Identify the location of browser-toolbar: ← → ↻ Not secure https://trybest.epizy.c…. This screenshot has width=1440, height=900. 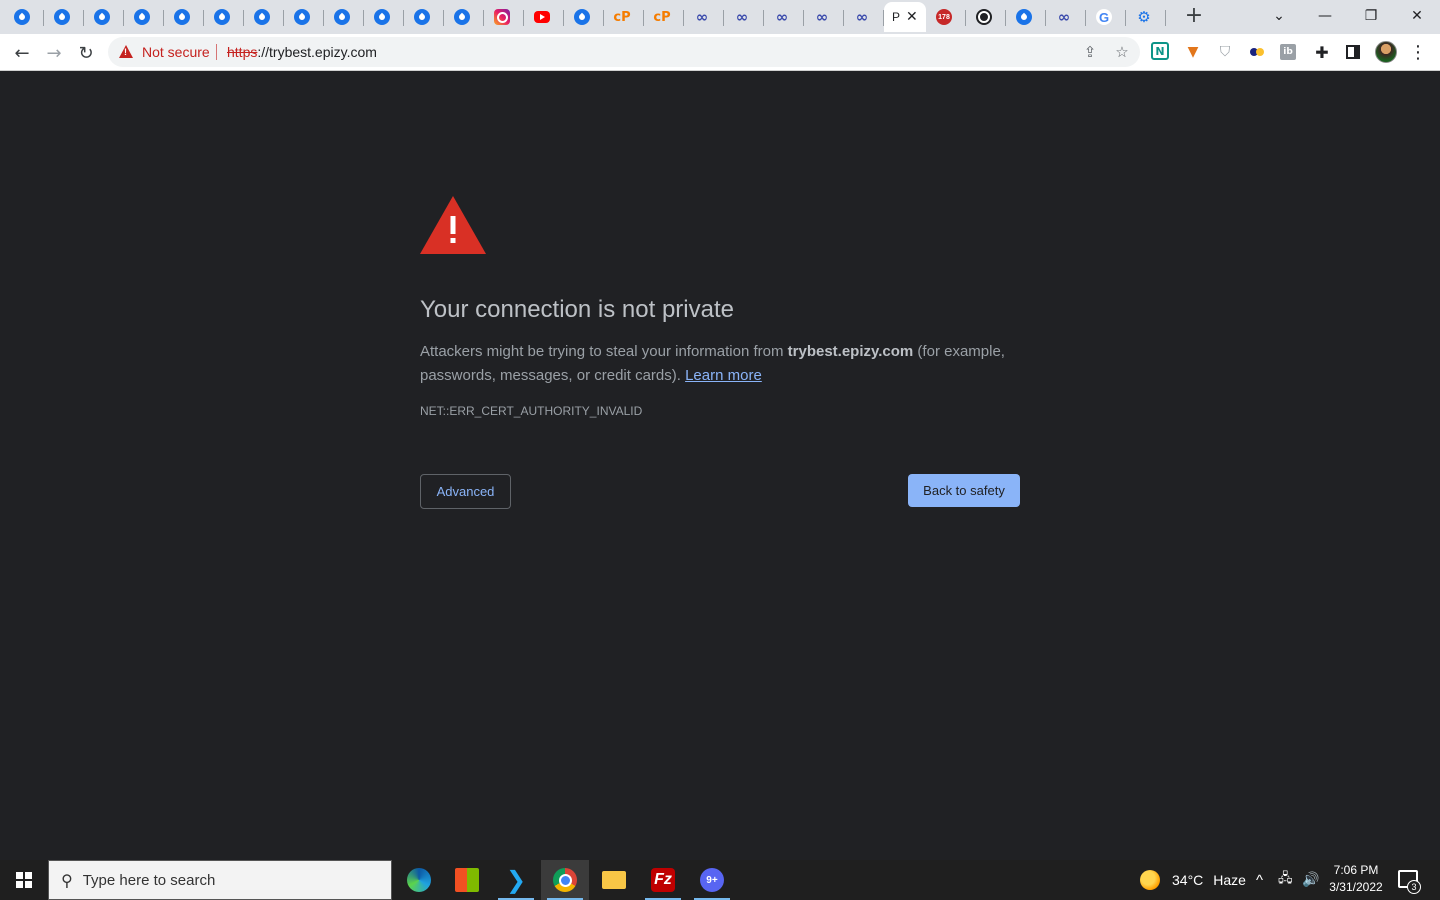
(720, 52).